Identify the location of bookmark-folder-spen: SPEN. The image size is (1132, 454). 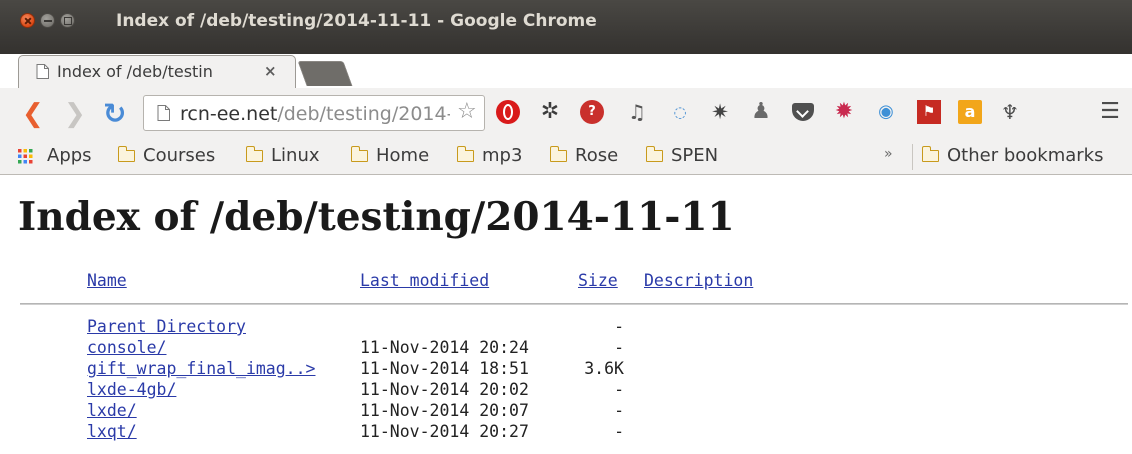
(682, 156).